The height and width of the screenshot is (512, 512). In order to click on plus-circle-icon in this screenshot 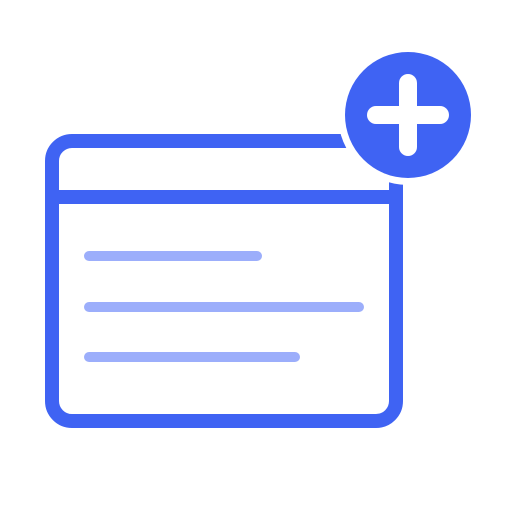, I will do `click(408, 115)`.